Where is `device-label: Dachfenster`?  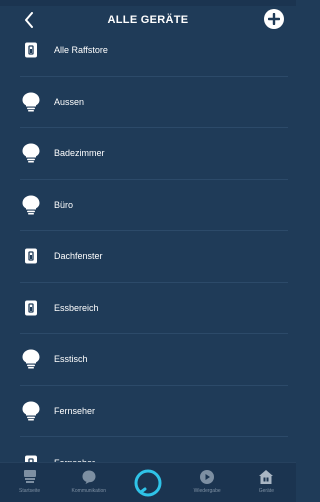
device-label: Dachfenster is located at coordinates (78, 256).